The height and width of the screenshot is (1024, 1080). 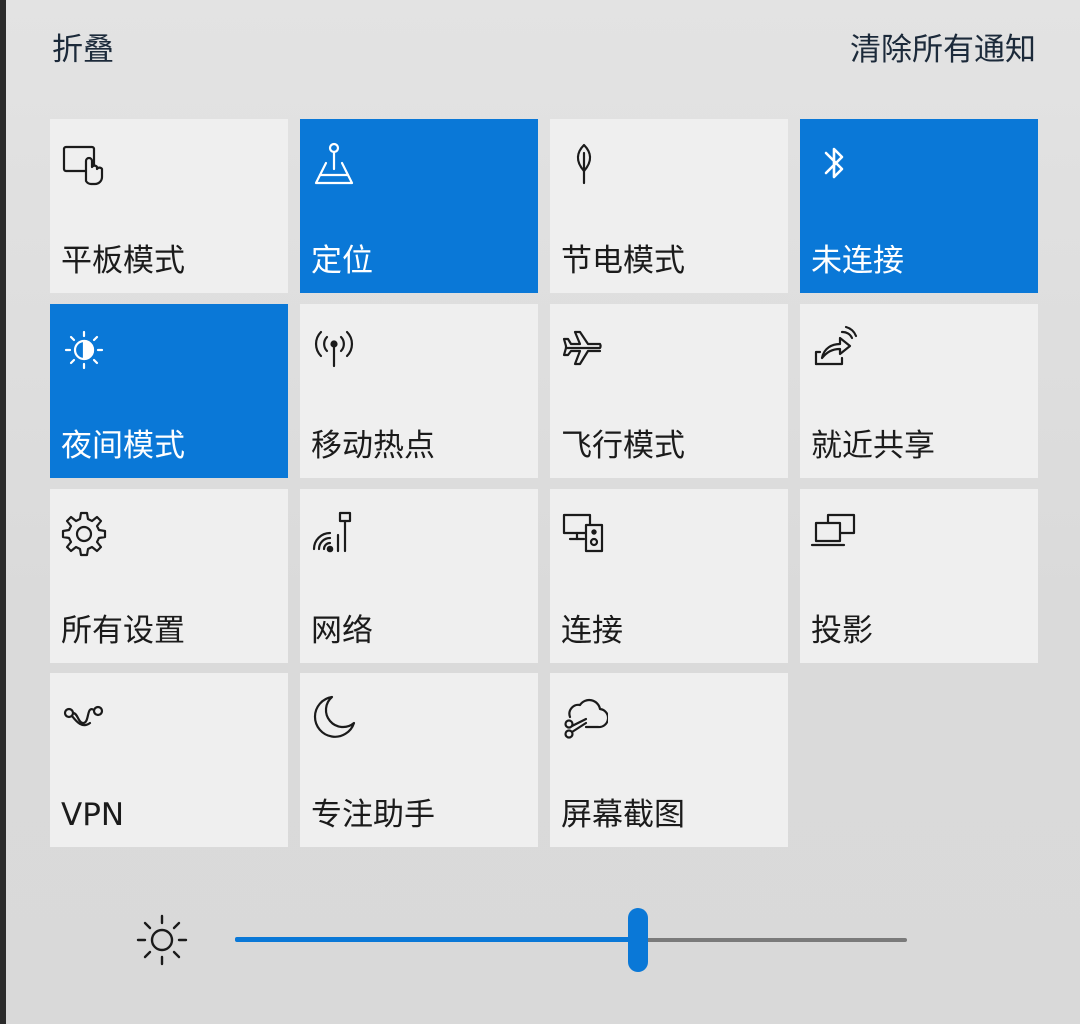 I want to click on tile-location: 定位, so click(x=419, y=206).